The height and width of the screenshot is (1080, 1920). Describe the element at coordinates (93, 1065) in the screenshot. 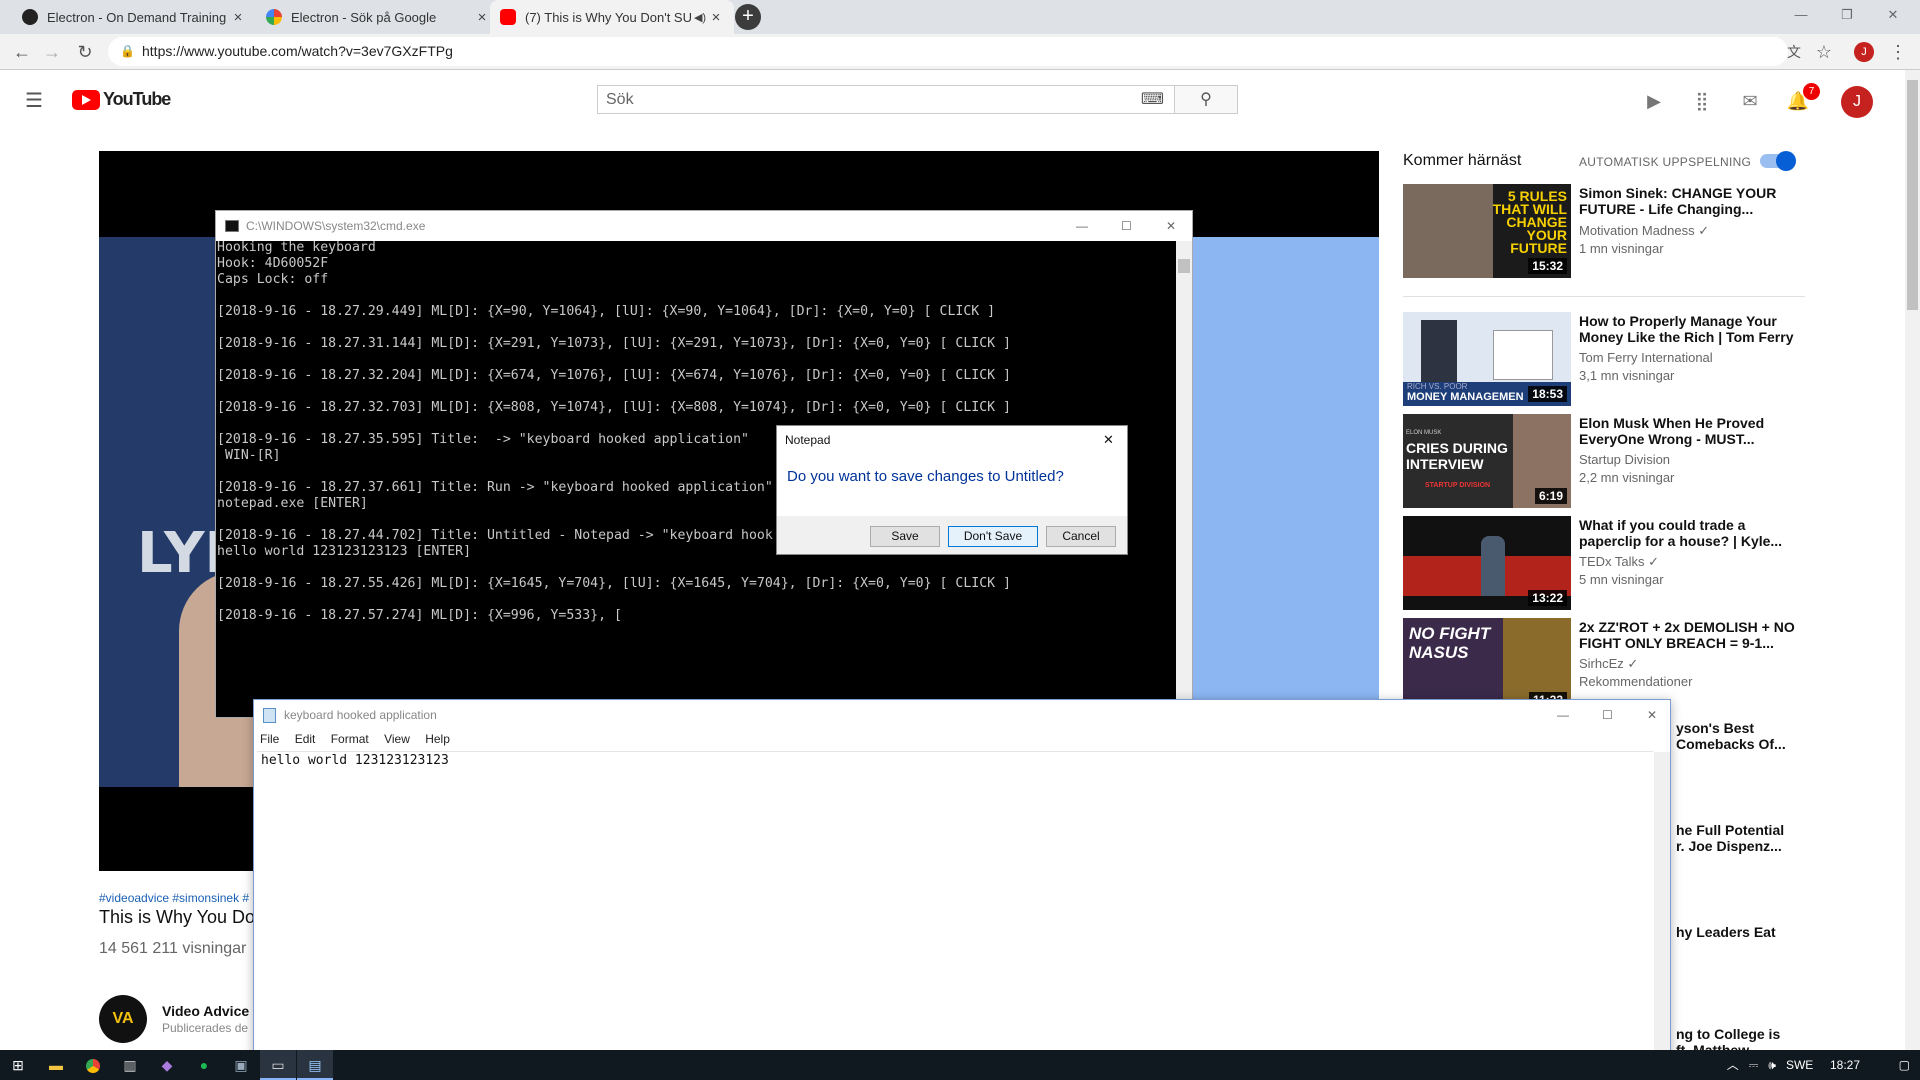

I see `chrome-icon` at that location.